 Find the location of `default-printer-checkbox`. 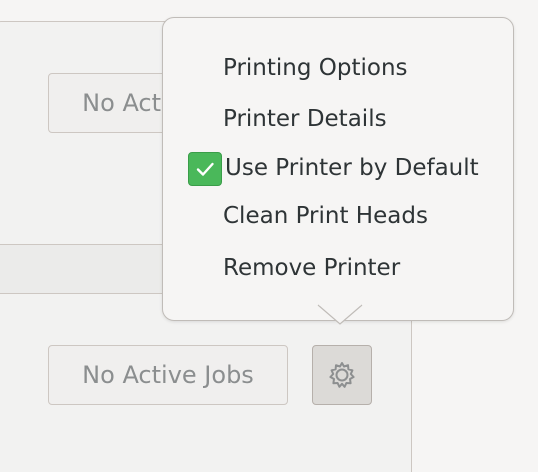

default-printer-checkbox is located at coordinates (205, 169).